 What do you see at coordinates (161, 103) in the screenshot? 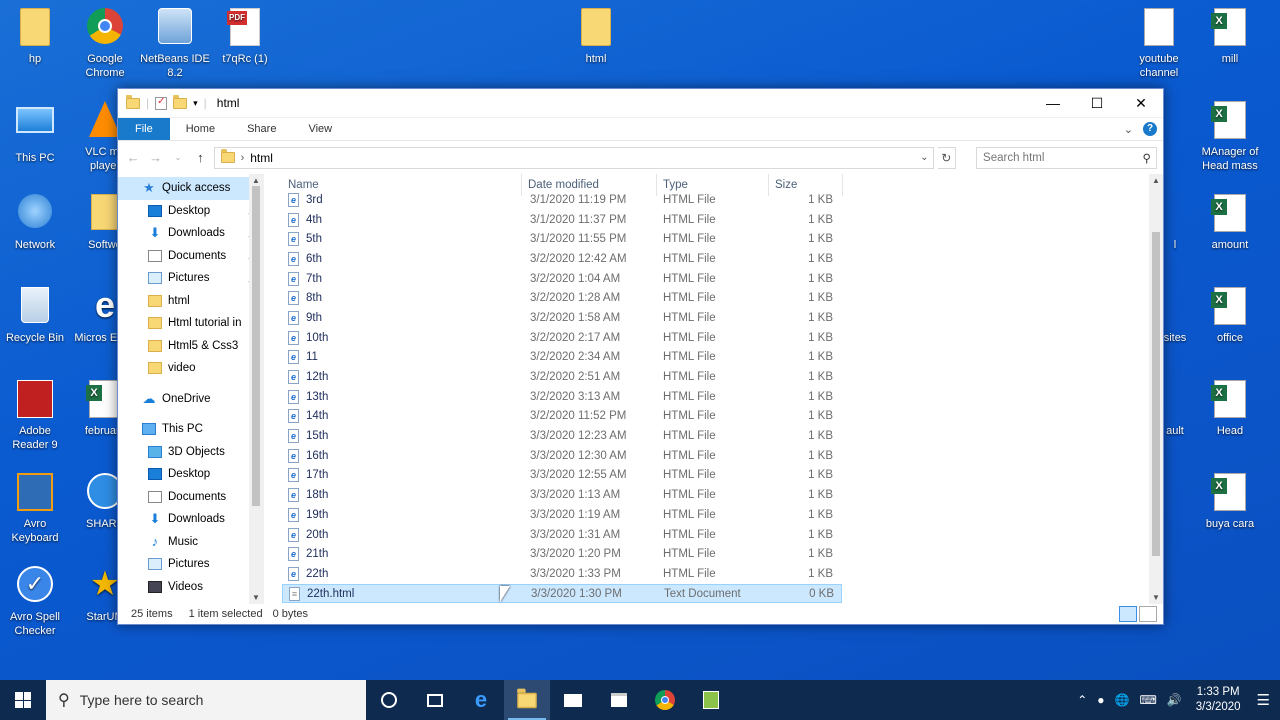
I see `properties-icon: ✓` at bounding box center [161, 103].